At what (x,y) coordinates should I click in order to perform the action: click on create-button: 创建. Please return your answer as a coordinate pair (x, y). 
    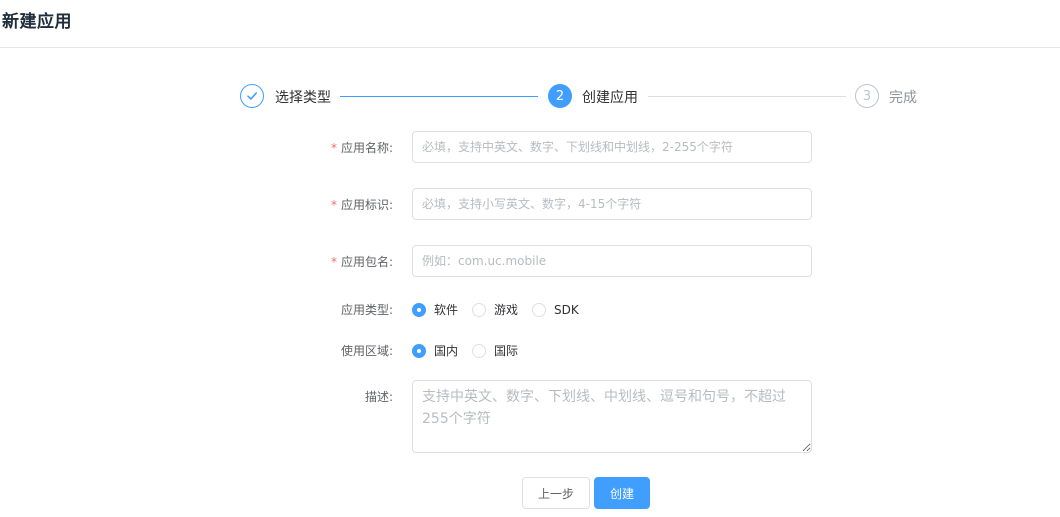
    Looking at the image, I should click on (622, 493).